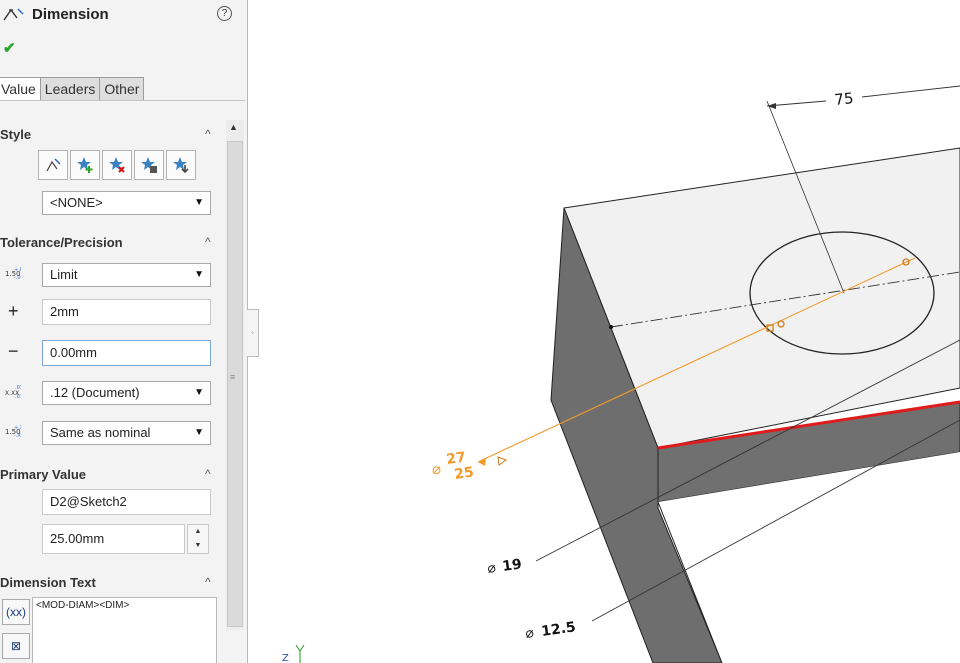 The height and width of the screenshot is (663, 960). What do you see at coordinates (224, 13) in the screenshot?
I see `help-icon: ?` at bounding box center [224, 13].